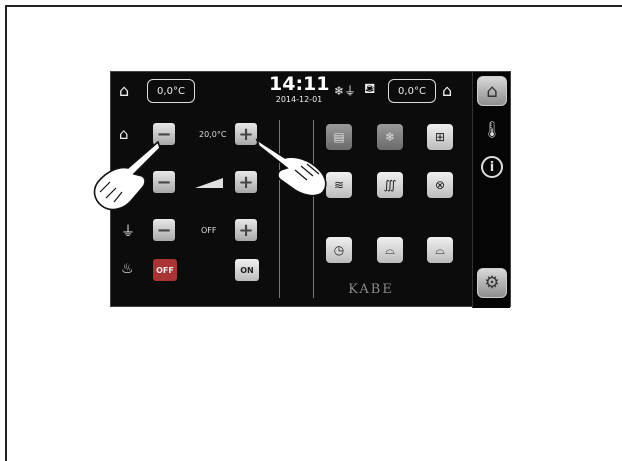 The height and width of the screenshot is (461, 622). What do you see at coordinates (128, 232) in the screenshot?
I see `electric-plug-icon: ⏚` at bounding box center [128, 232].